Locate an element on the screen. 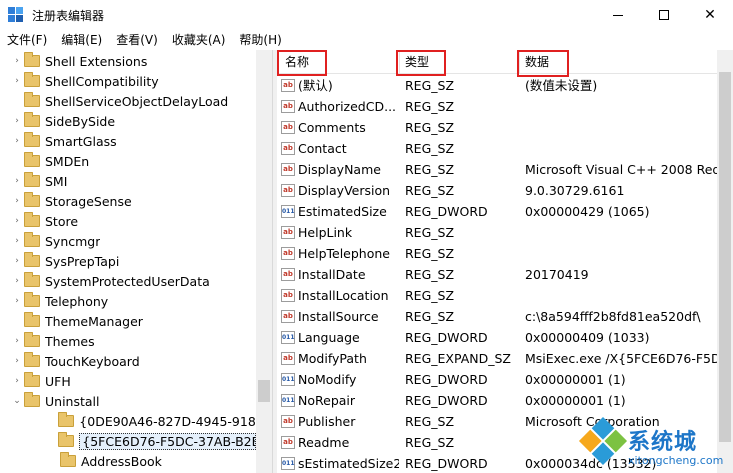  tree-item: ⌄ Uninstall is located at coordinates (128, 401).